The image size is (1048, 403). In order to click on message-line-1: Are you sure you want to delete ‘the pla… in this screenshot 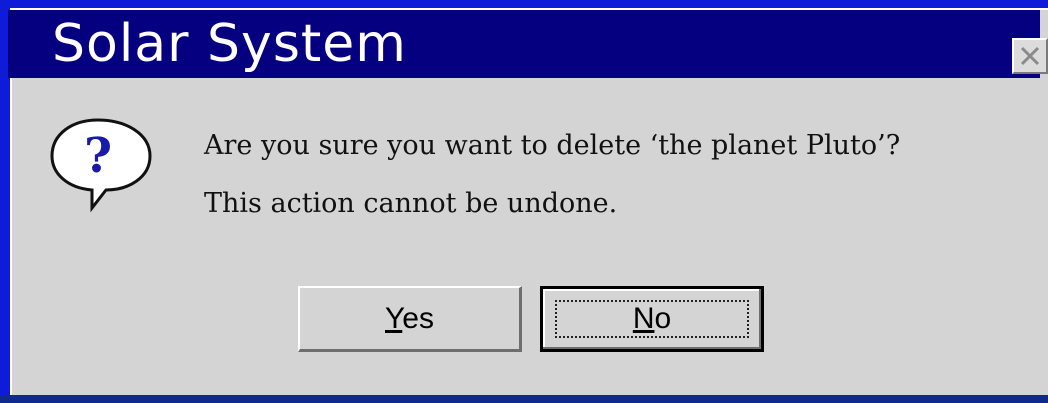, I will do `click(552, 145)`.